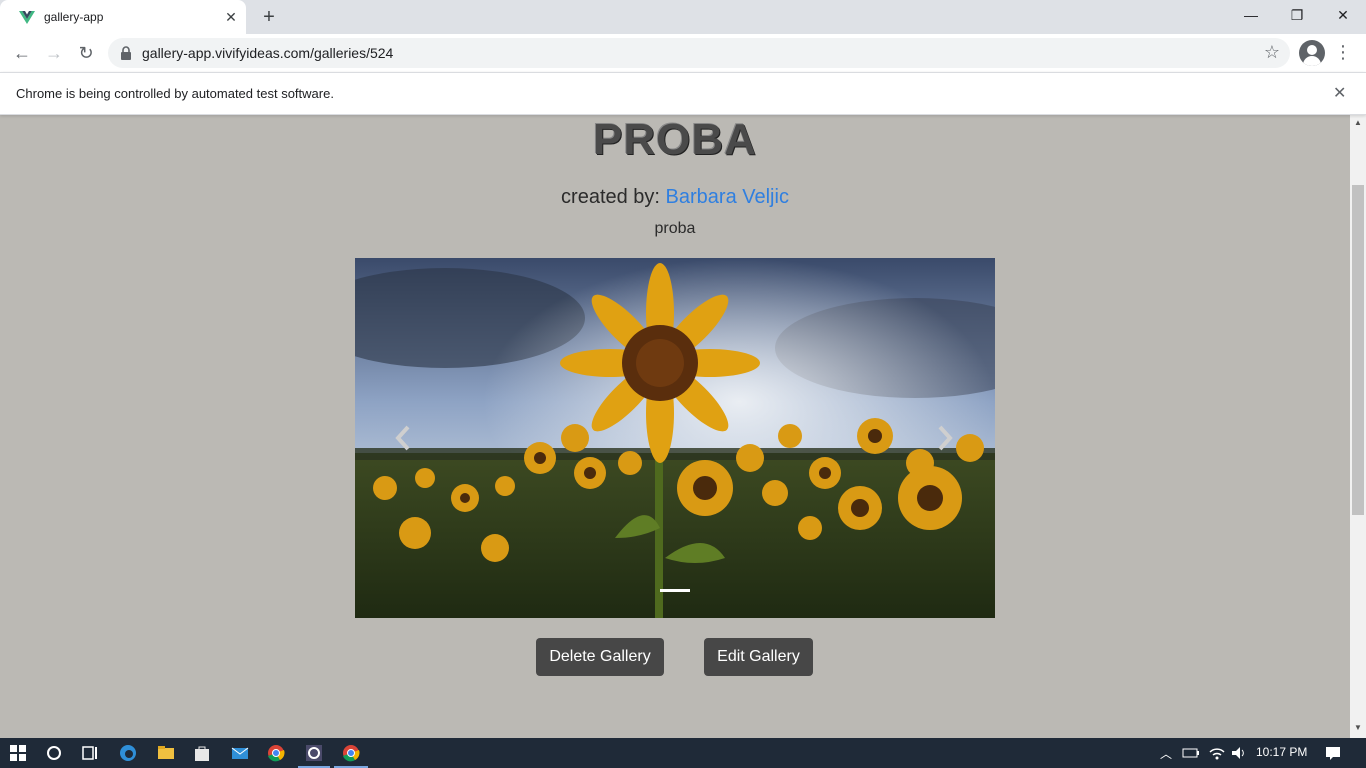  I want to click on tab-gallery-app: gallery-app ✕, so click(123, 17).